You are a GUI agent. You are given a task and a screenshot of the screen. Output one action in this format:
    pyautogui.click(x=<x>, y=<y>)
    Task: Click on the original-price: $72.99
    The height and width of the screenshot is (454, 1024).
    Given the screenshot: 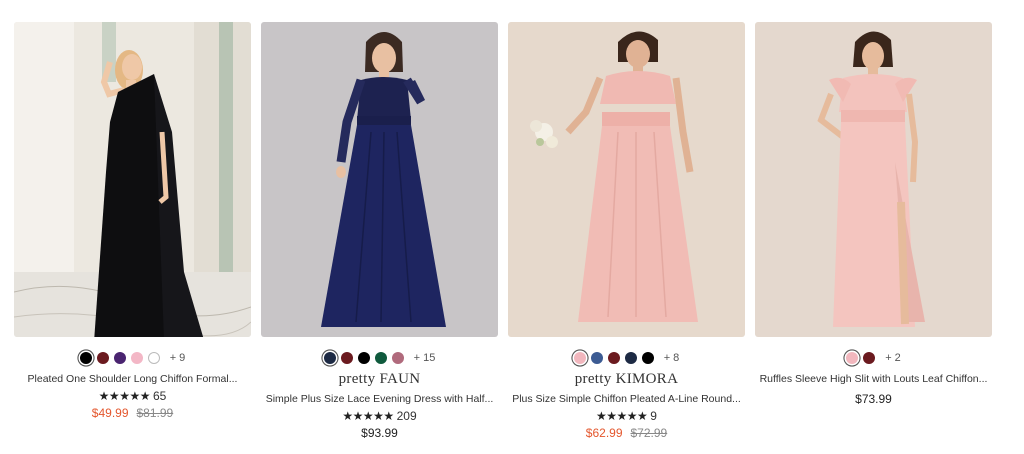 What is the action you would take?
    pyautogui.click(x=649, y=433)
    